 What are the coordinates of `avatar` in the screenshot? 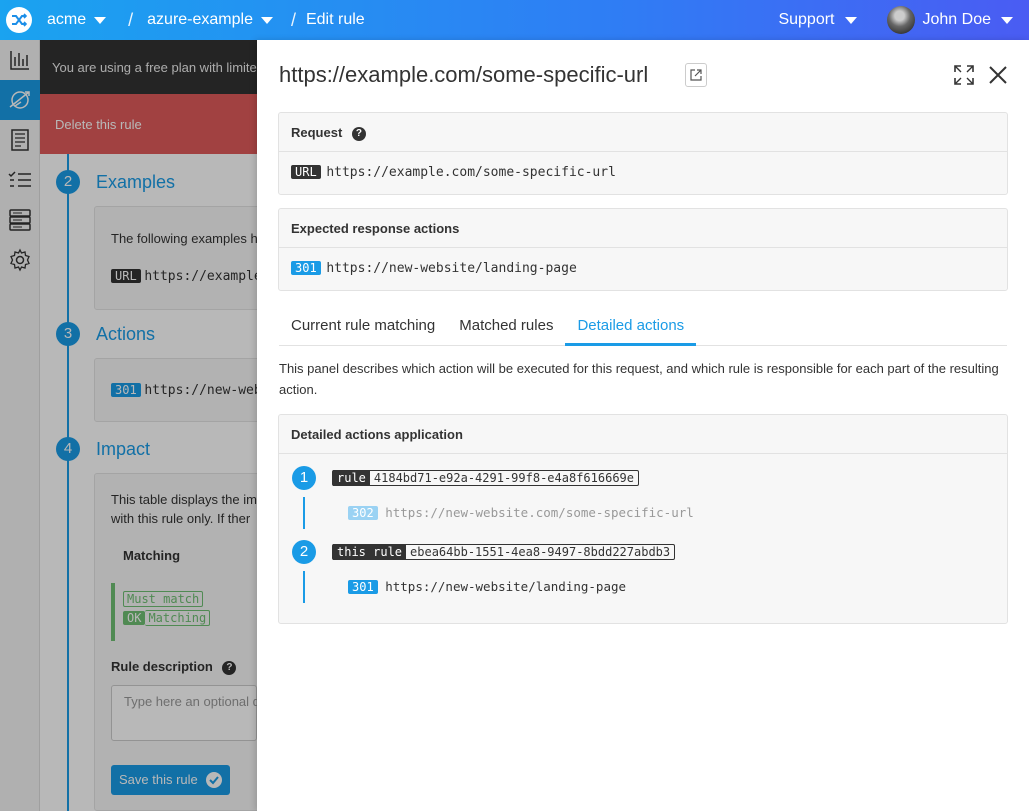 It's located at (900, 20).